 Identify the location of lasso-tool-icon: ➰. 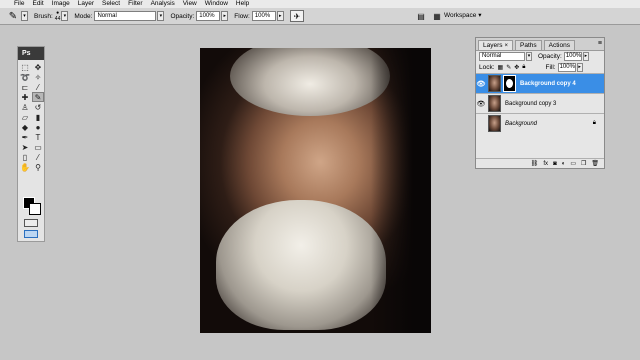
(25, 77).